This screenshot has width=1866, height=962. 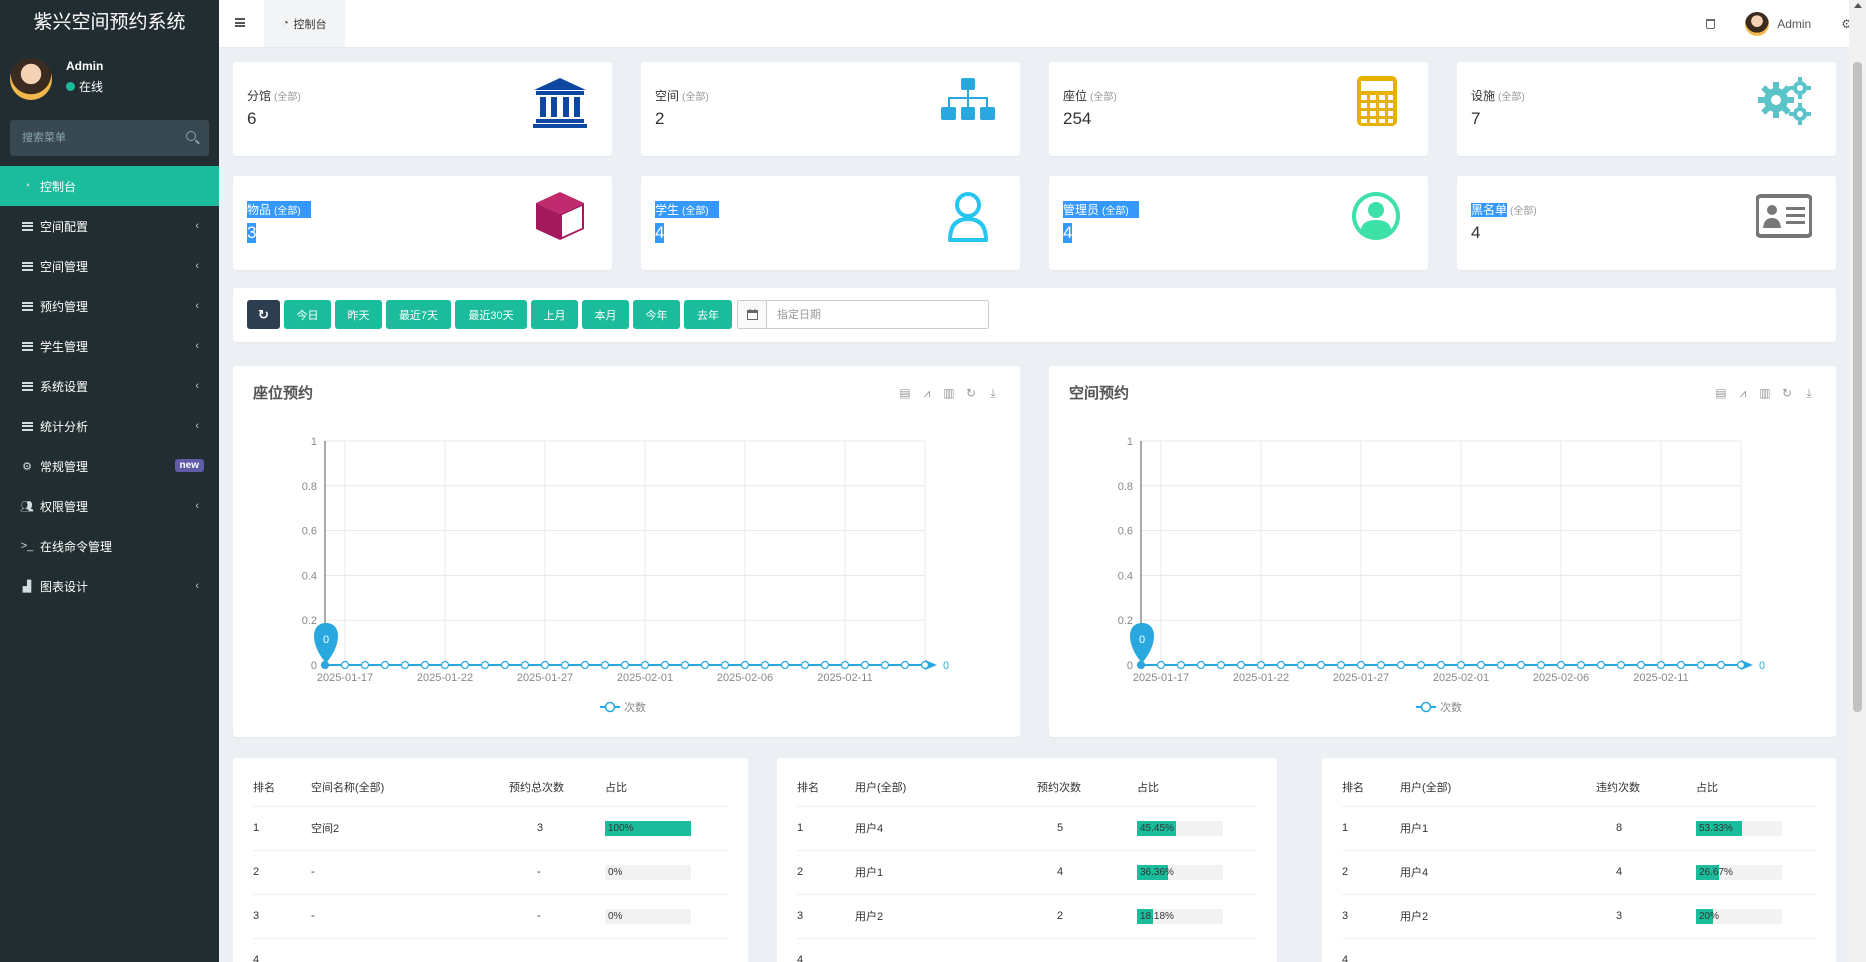 I want to click on gears-icon, so click(x=1784, y=101).